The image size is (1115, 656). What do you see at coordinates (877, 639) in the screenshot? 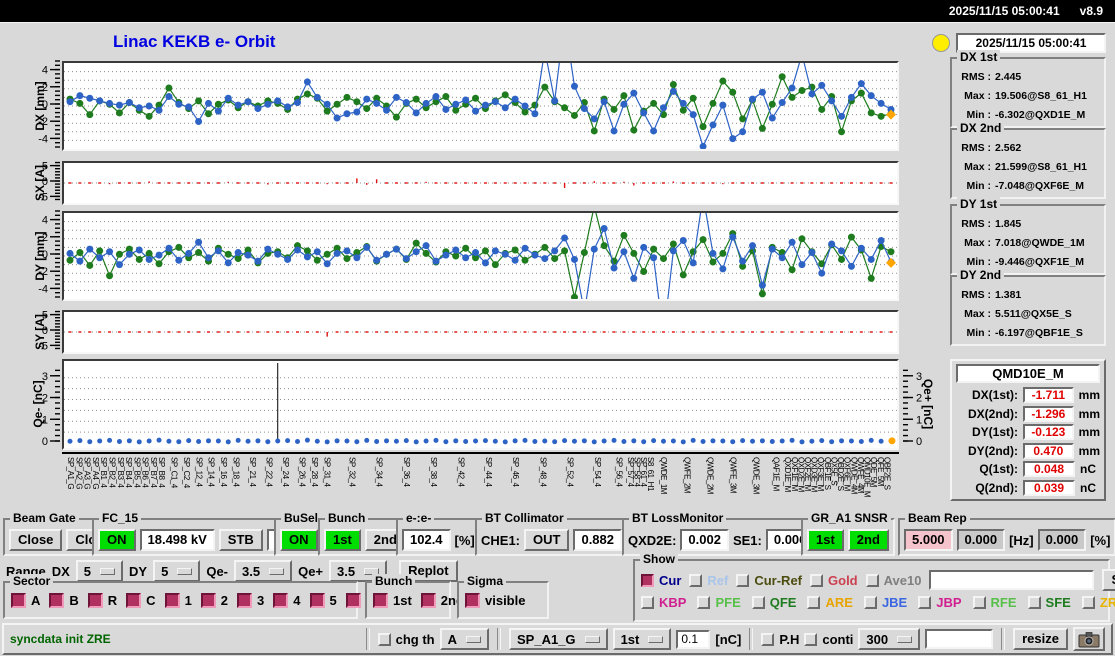
I see `option-value: 300` at bounding box center [877, 639].